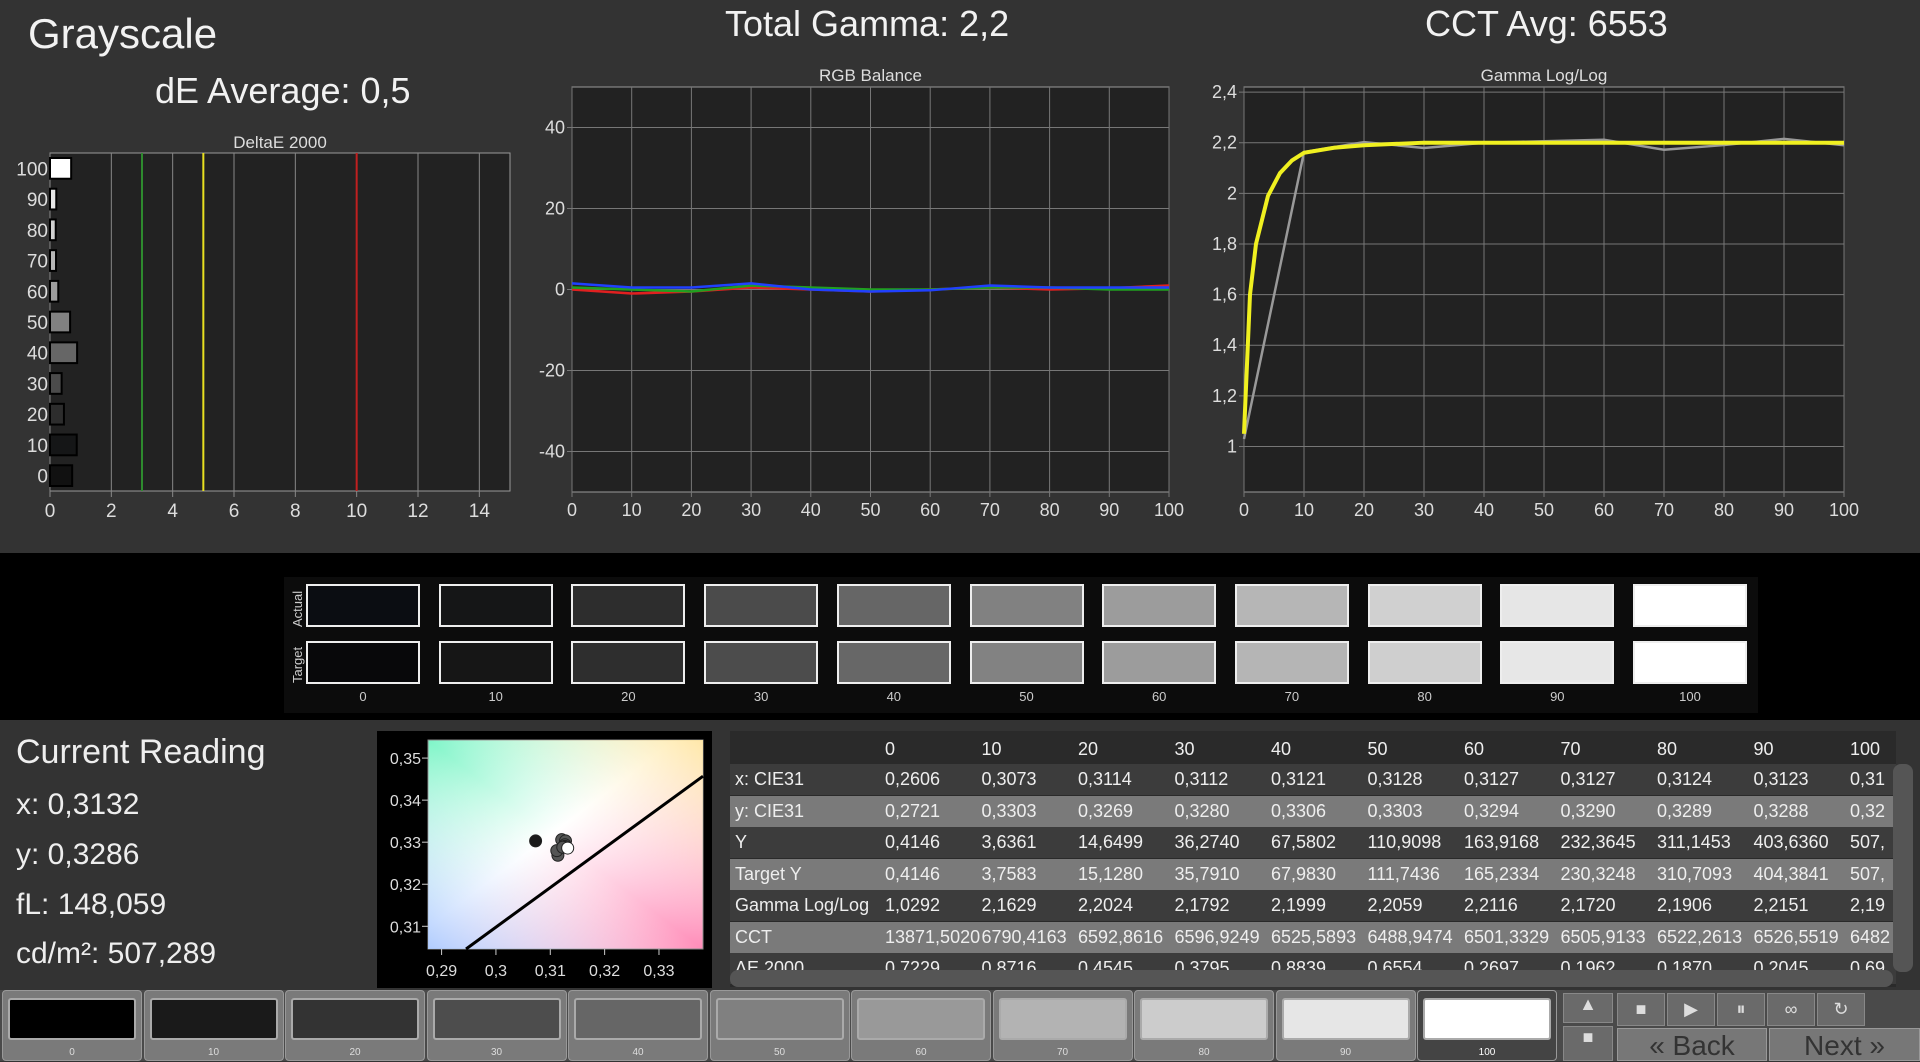 The image size is (1920, 1062). Describe the element at coordinates (1588, 1043) in the screenshot. I see `stop-square-button: ■` at that location.